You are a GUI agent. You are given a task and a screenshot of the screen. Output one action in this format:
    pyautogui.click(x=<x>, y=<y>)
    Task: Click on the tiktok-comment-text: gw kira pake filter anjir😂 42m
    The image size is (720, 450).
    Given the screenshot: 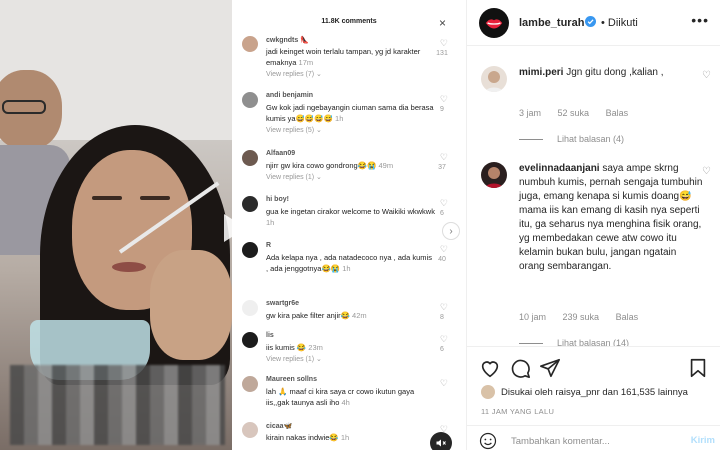 What is the action you would take?
    pyautogui.click(x=351, y=315)
    